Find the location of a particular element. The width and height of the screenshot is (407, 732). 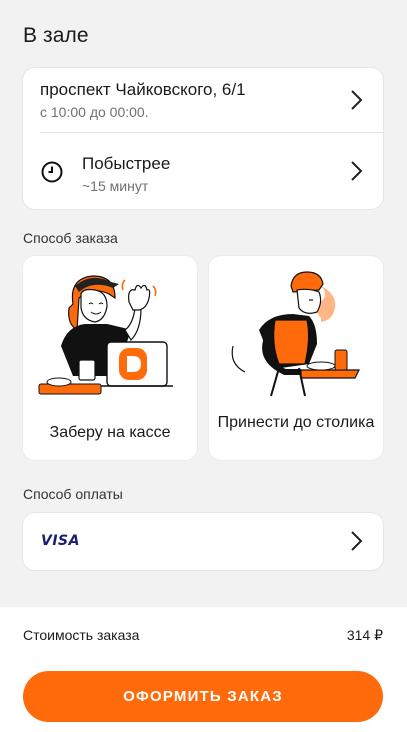

waiter-illustration is located at coordinates (295, 334).